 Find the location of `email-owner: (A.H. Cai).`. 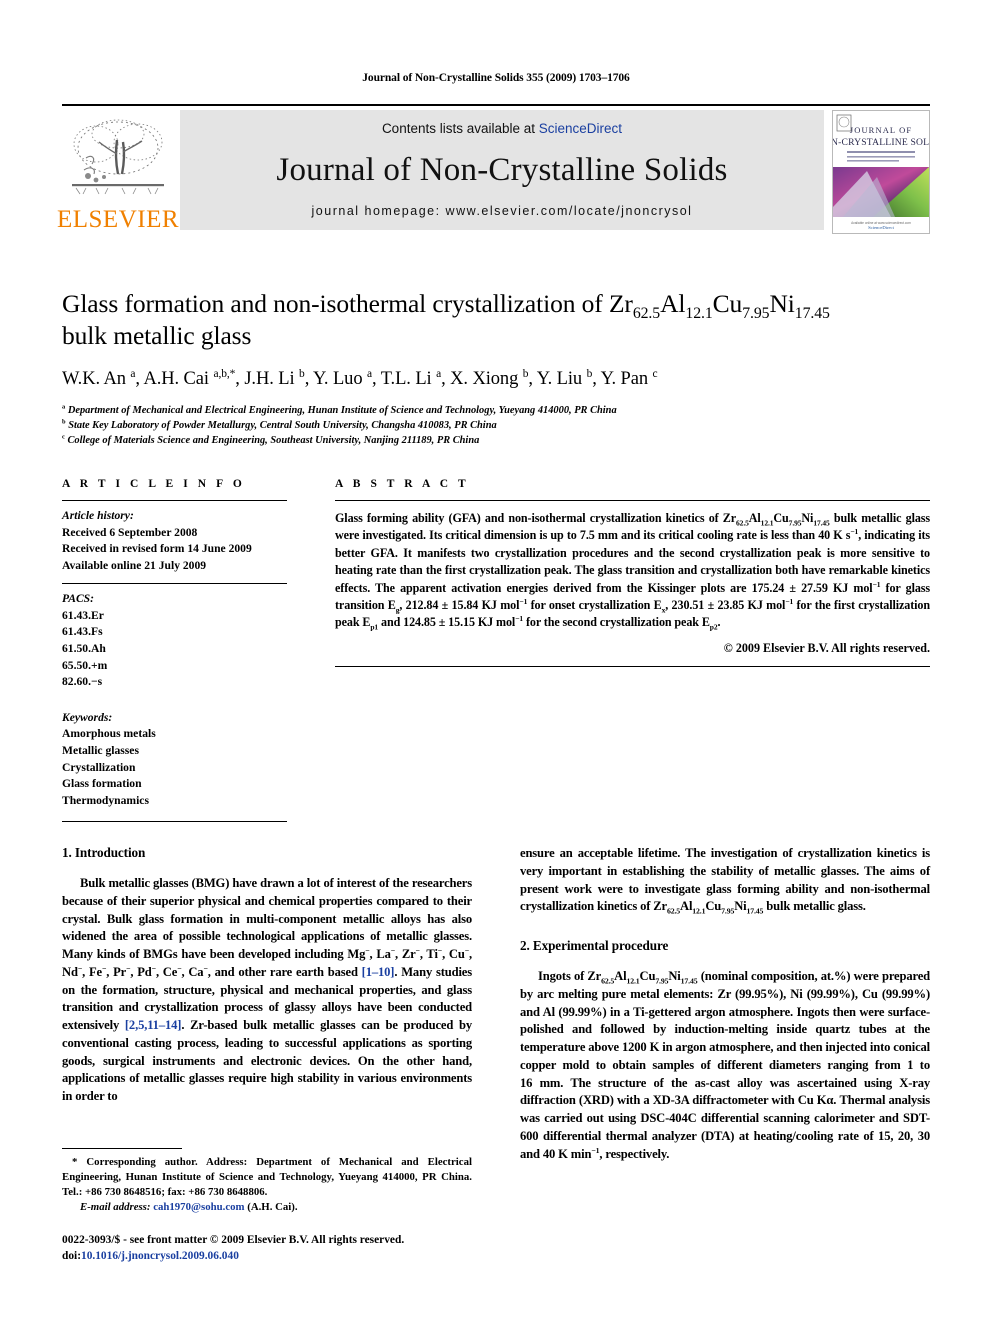

email-owner: (A.H. Cai). is located at coordinates (272, 1206).